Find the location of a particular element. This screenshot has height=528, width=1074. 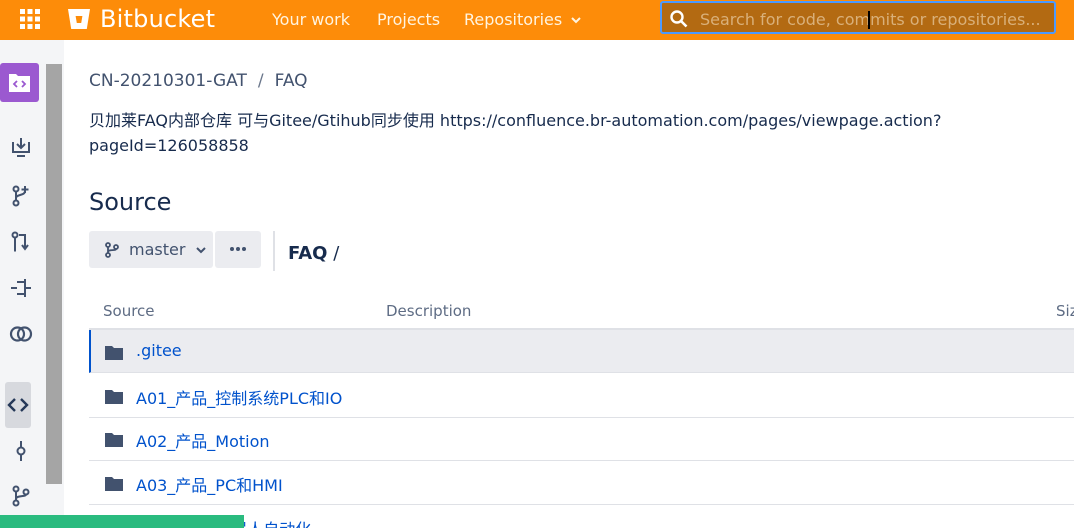

table-row: A01_产品_控制系统PLC和IO is located at coordinates (581, 396).